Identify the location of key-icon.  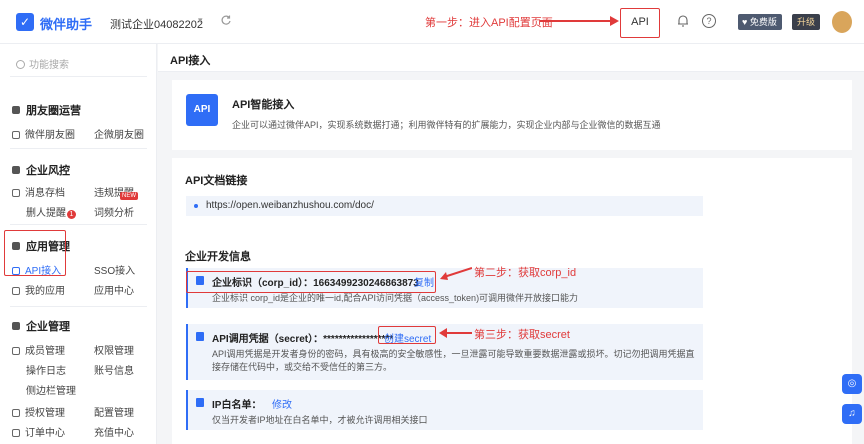
(200, 336).